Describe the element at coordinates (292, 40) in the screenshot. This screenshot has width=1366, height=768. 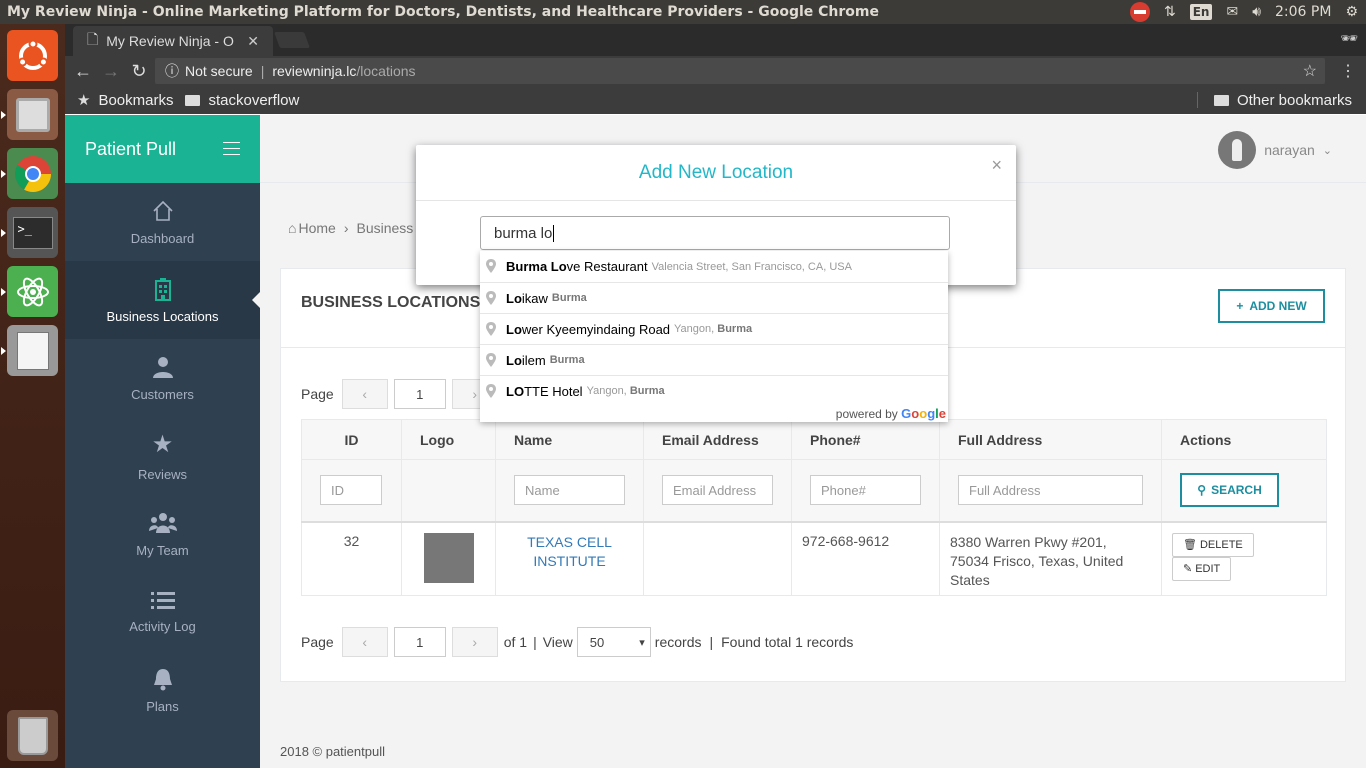
I see `new-tab-button` at that location.